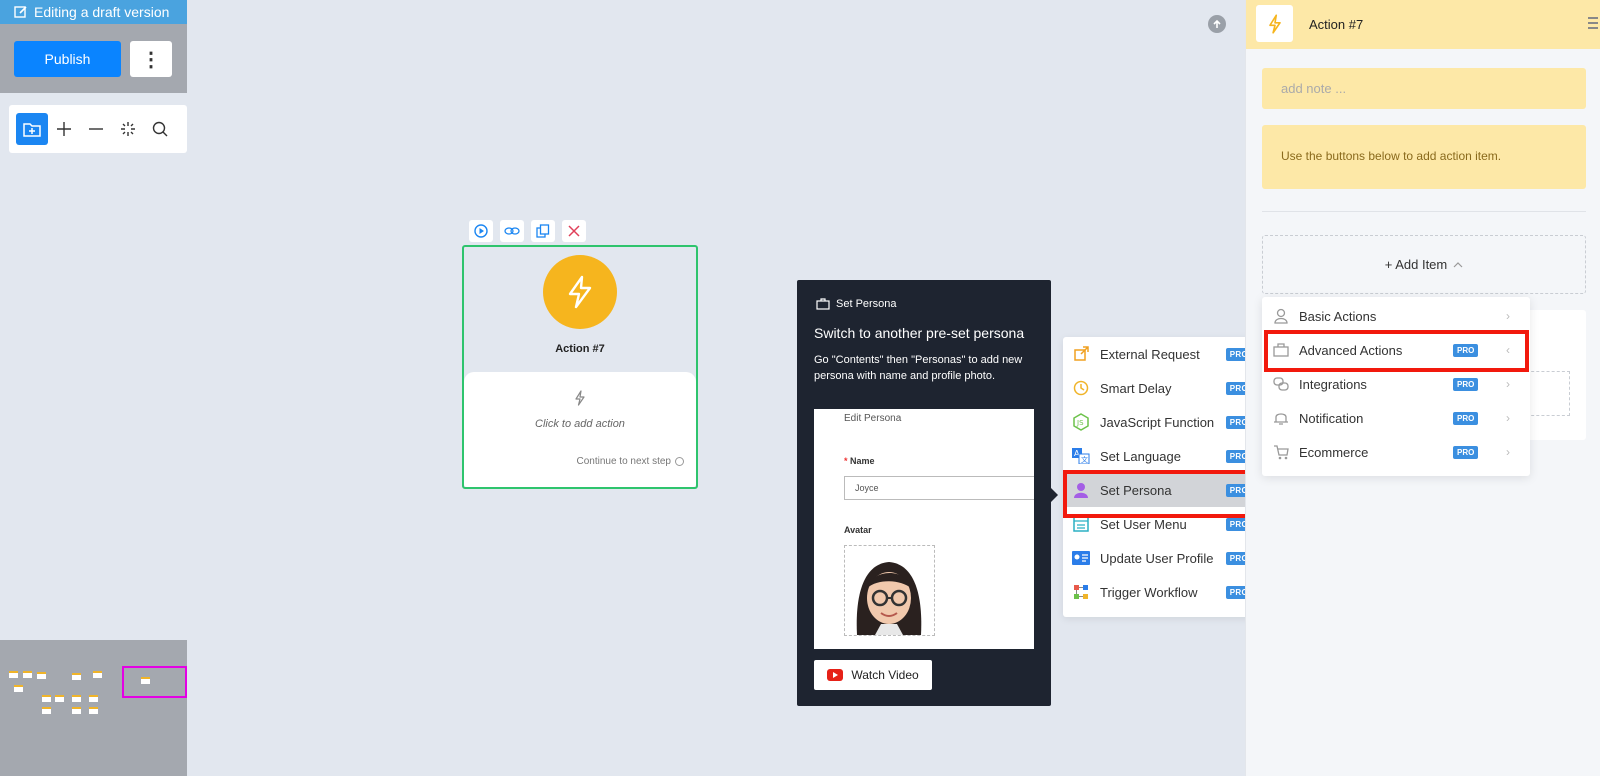  What do you see at coordinates (1150, 354) in the screenshot?
I see `submenu-label: External Request` at bounding box center [1150, 354].